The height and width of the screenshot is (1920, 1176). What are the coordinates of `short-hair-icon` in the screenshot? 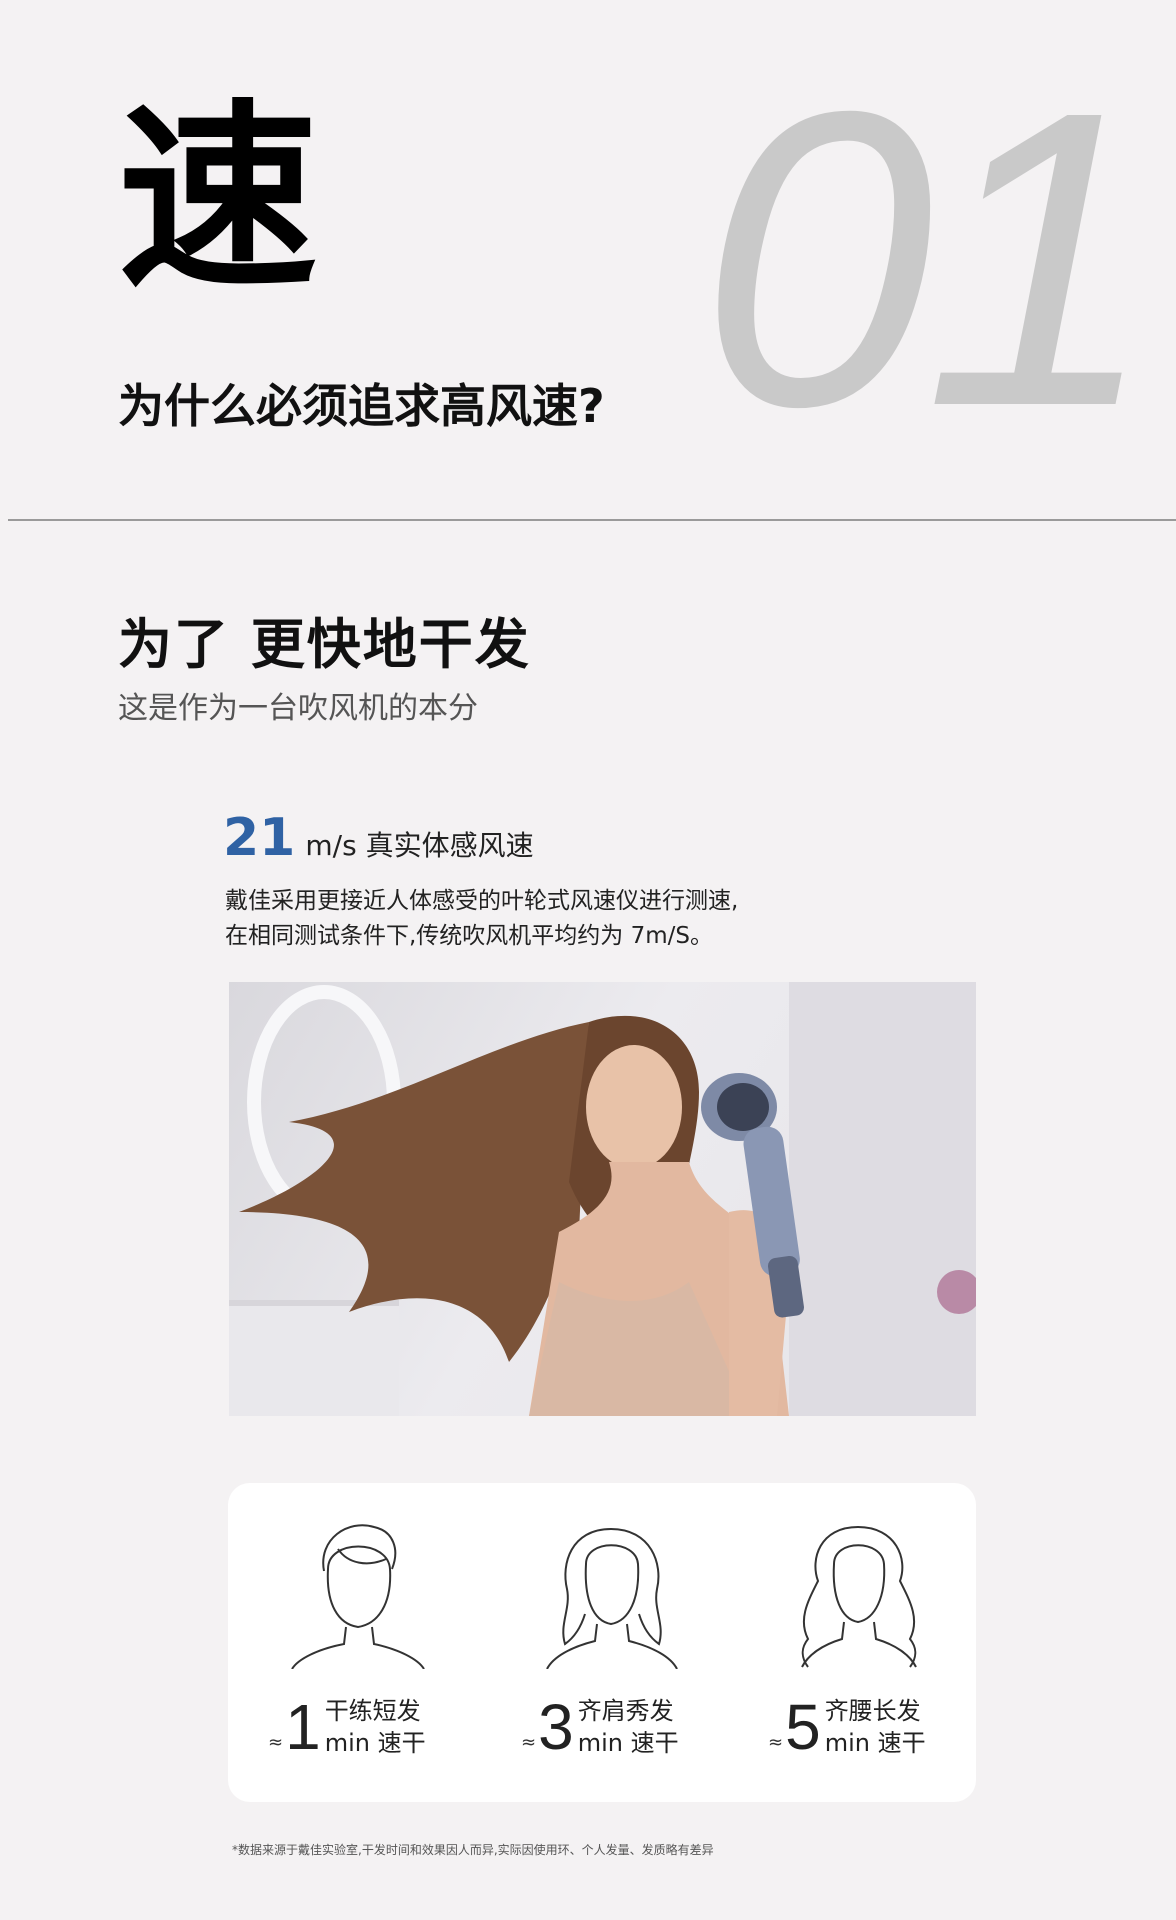 It's located at (358, 1596).